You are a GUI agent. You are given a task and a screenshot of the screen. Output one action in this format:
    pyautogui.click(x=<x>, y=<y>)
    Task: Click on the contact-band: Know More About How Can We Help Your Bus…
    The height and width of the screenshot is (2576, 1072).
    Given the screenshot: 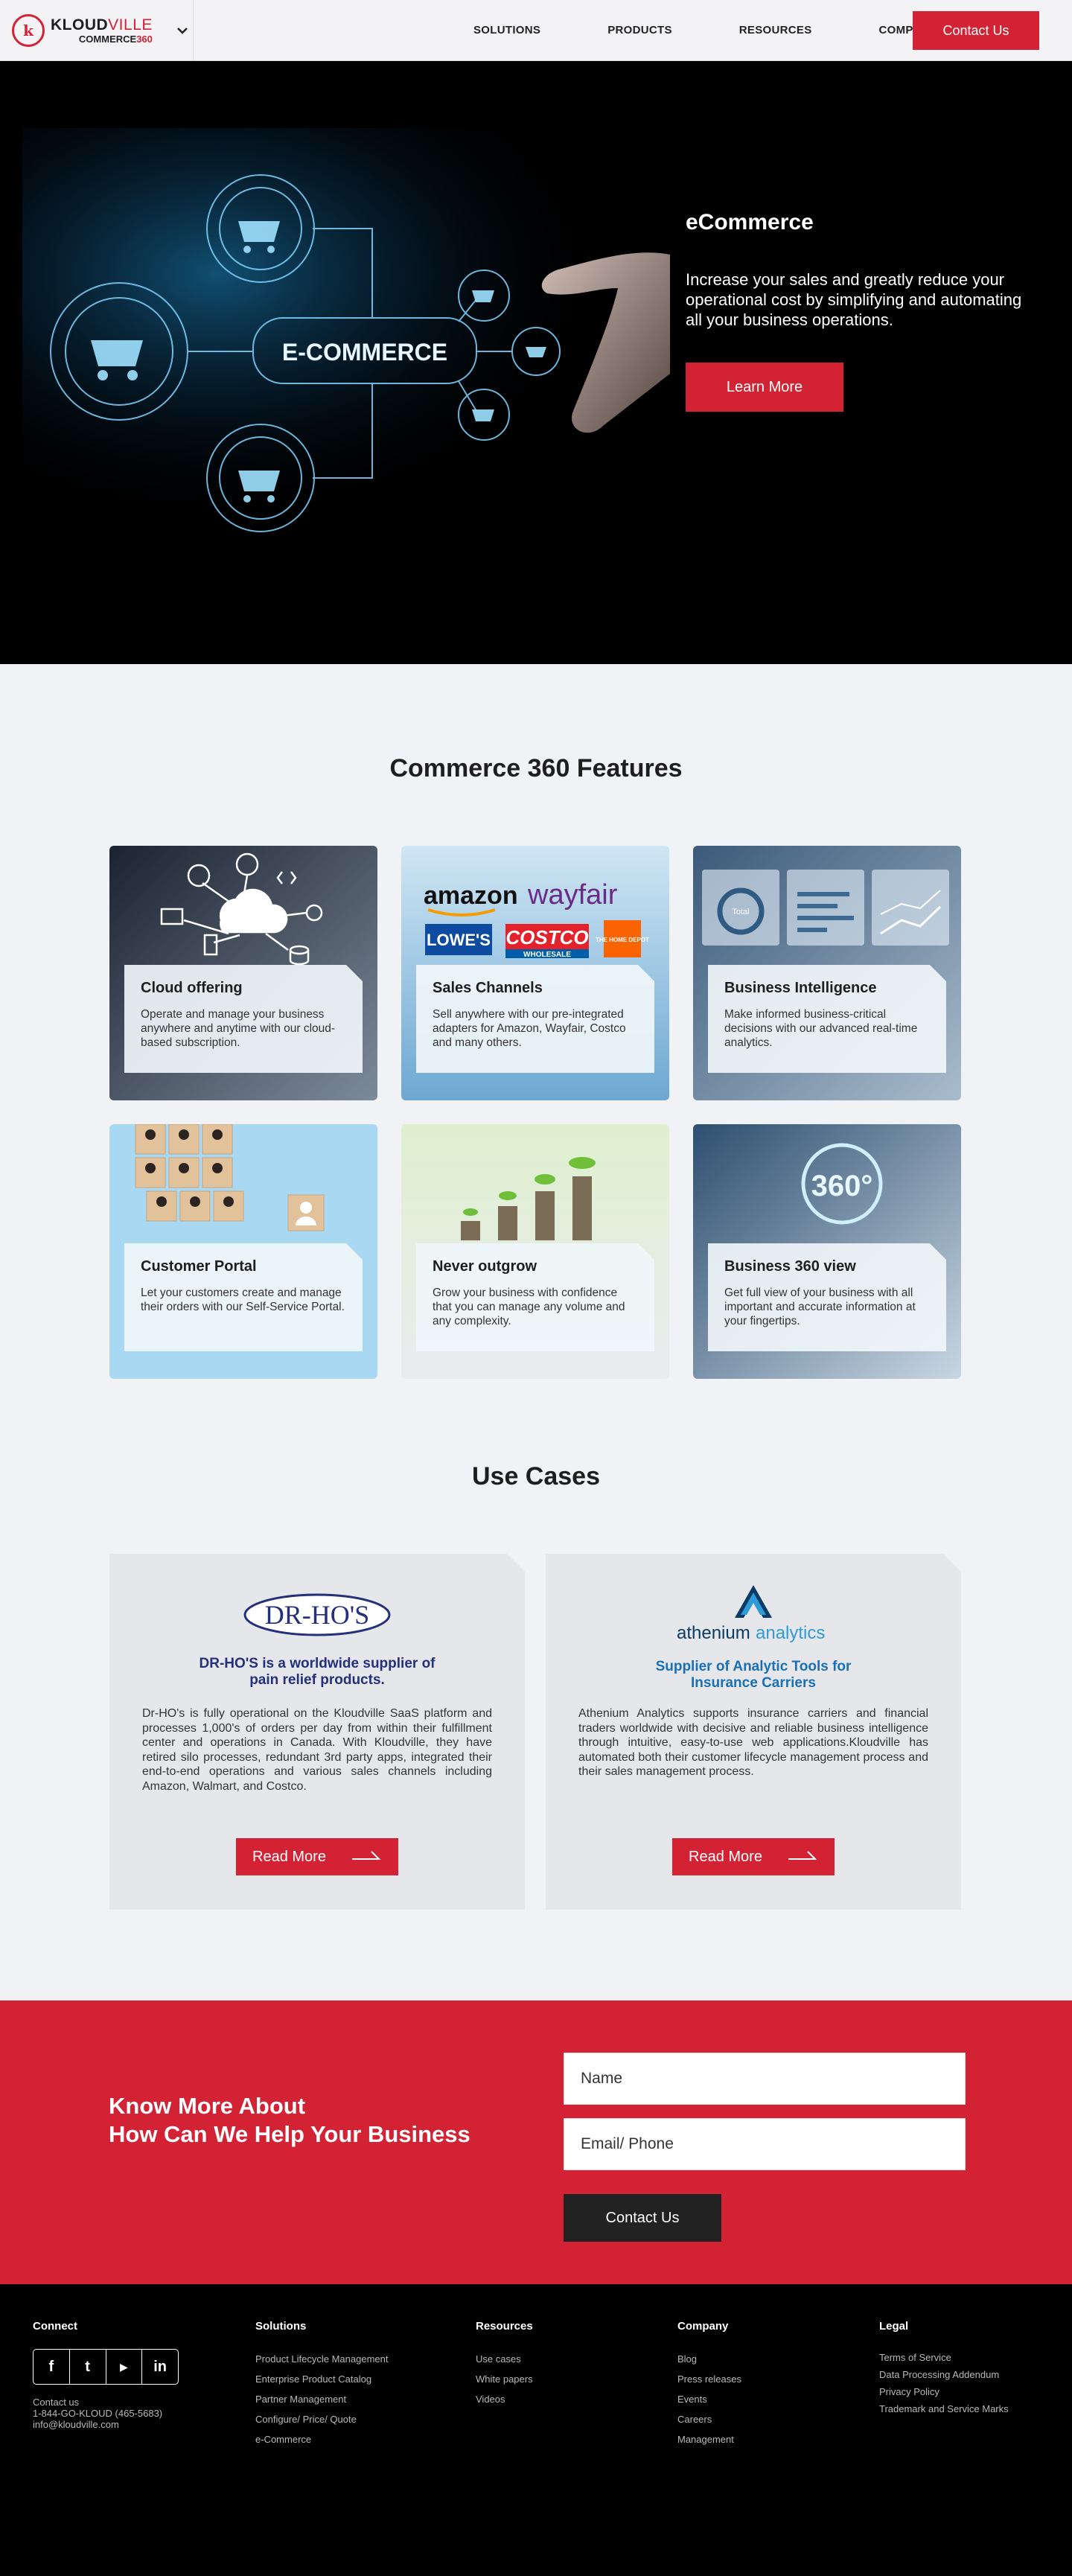 What is the action you would take?
    pyautogui.click(x=536, y=2142)
    